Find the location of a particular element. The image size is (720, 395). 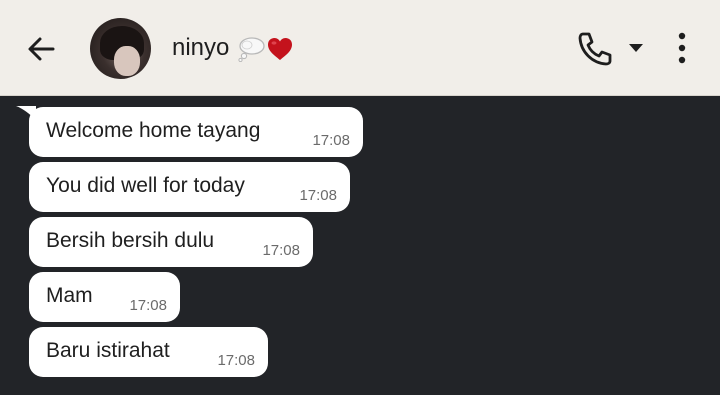

avatar is located at coordinates (120, 48).